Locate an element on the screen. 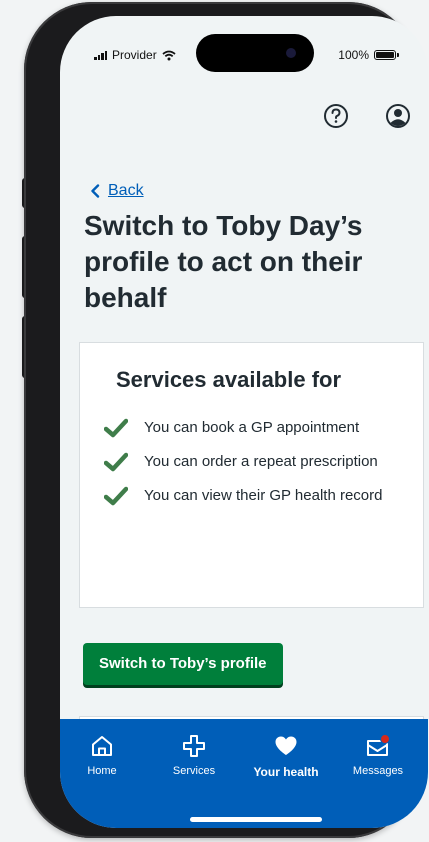 The width and height of the screenshot is (429, 842). status-bar: Provider 100% is located at coordinates (244, 51).